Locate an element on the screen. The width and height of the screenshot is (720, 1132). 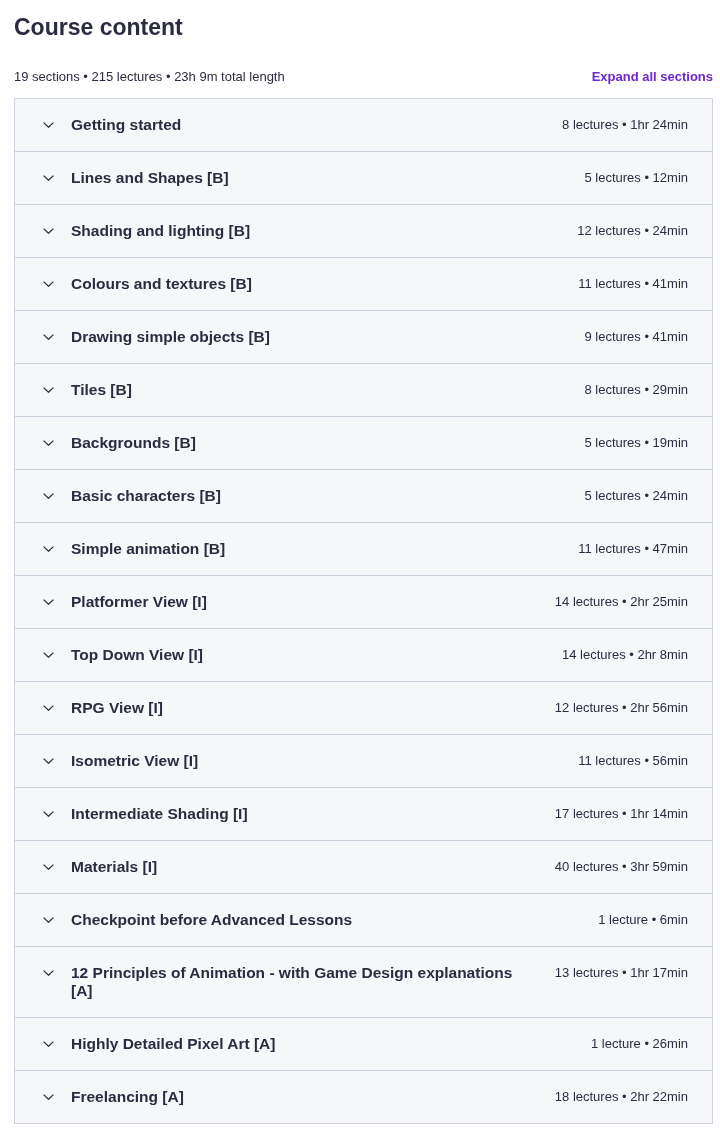
section-title: Isometric View [I] is located at coordinates (135, 761).